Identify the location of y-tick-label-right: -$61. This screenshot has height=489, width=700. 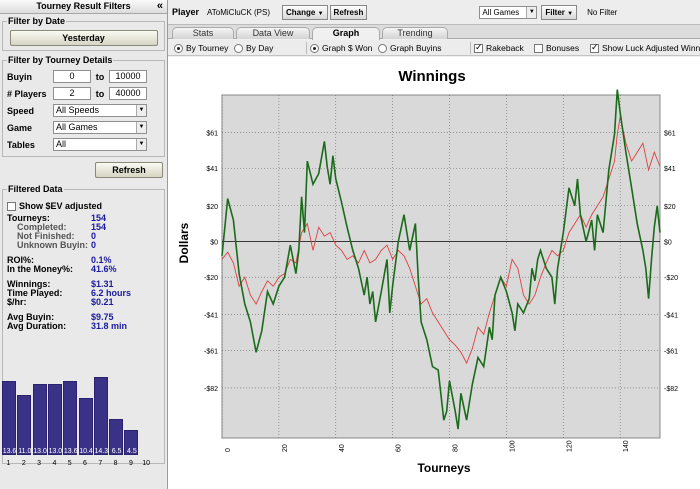
(671, 351).